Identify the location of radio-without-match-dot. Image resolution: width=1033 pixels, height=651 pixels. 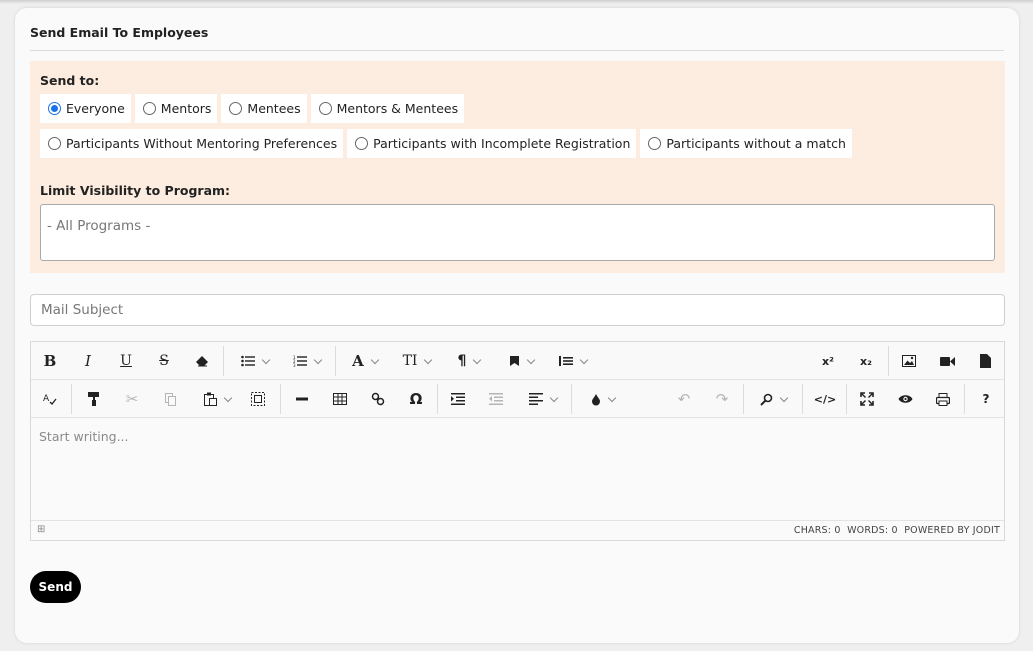
(655, 143).